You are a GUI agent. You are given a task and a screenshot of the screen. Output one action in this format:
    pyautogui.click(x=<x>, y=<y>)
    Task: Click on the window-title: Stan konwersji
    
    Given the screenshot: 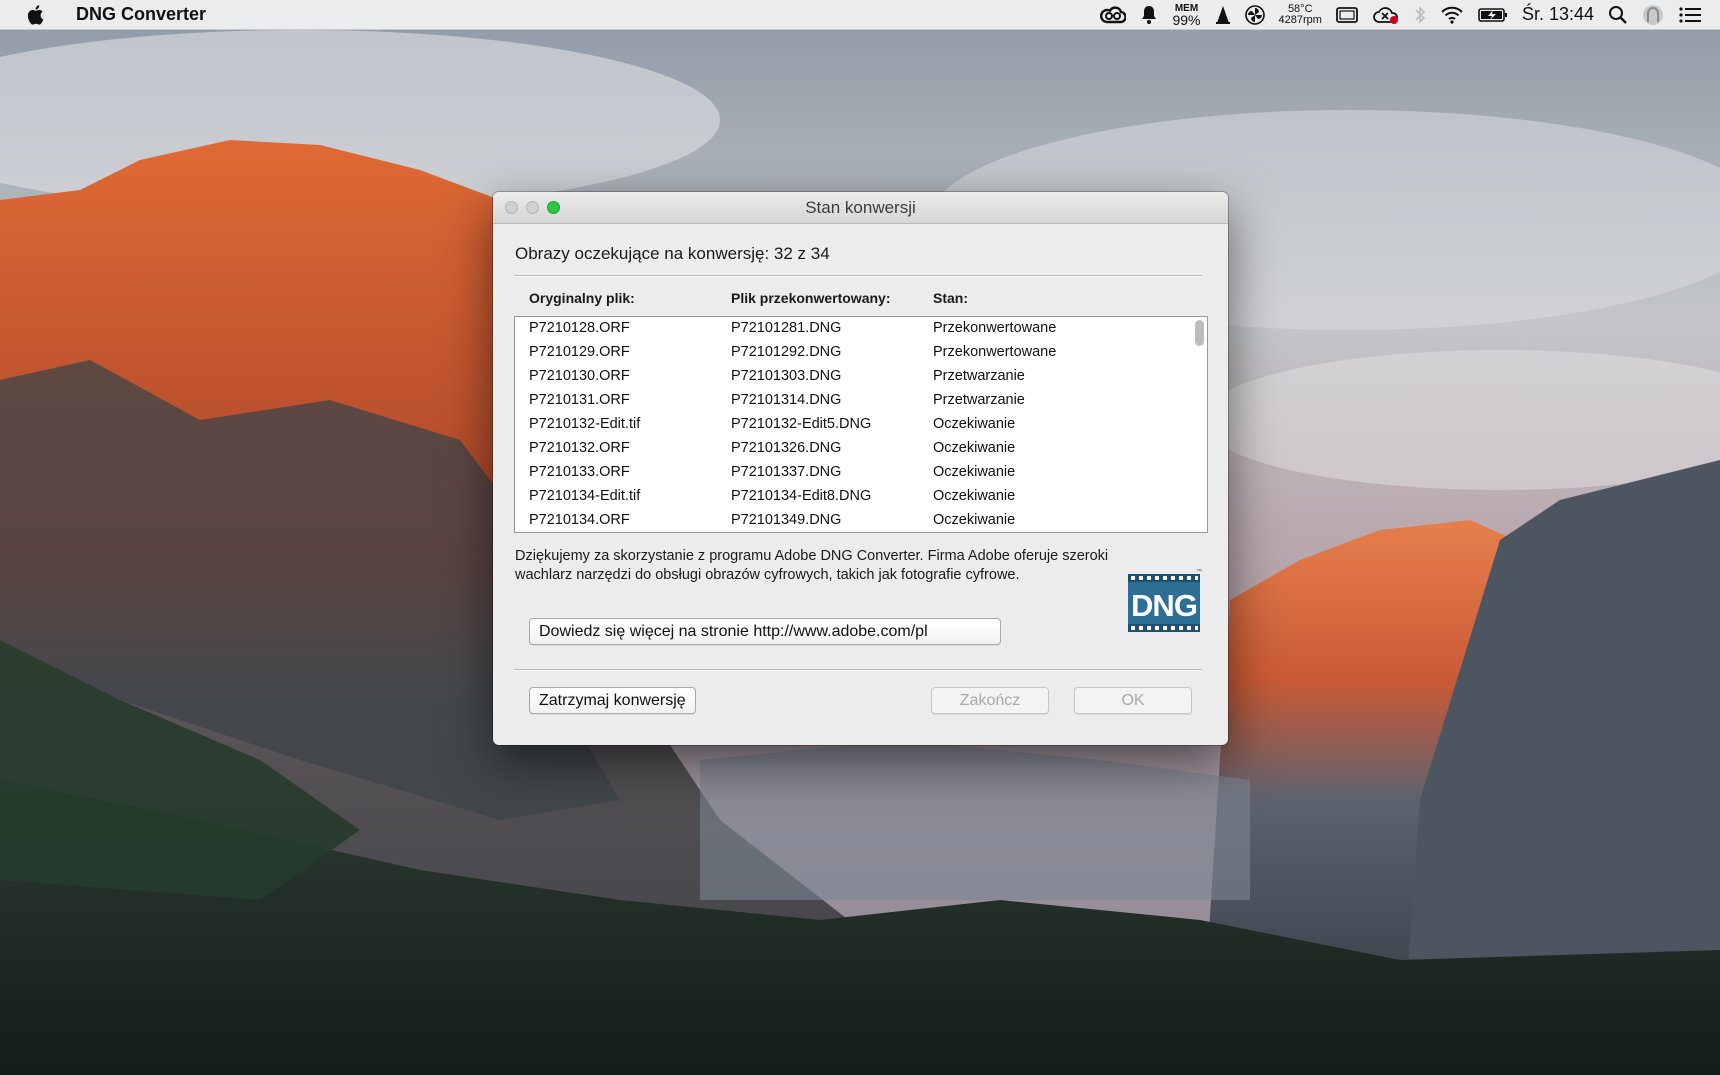 What is the action you would take?
    pyautogui.click(x=860, y=207)
    